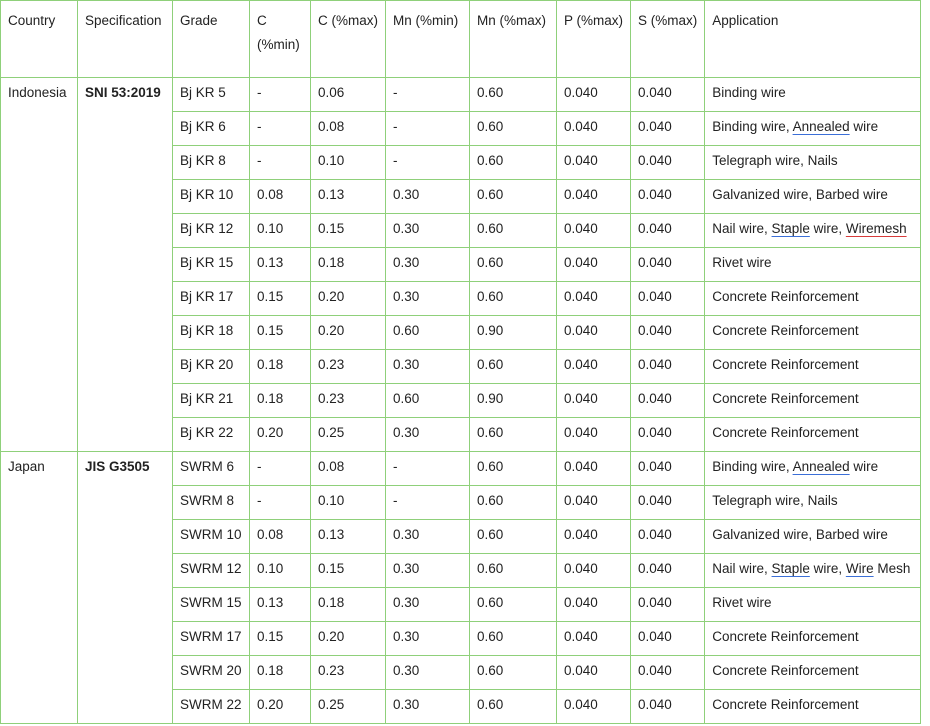 This screenshot has width=930, height=726. Describe the element at coordinates (278, 44) in the screenshot. I see `header-c-min-line2: (%min)` at that location.